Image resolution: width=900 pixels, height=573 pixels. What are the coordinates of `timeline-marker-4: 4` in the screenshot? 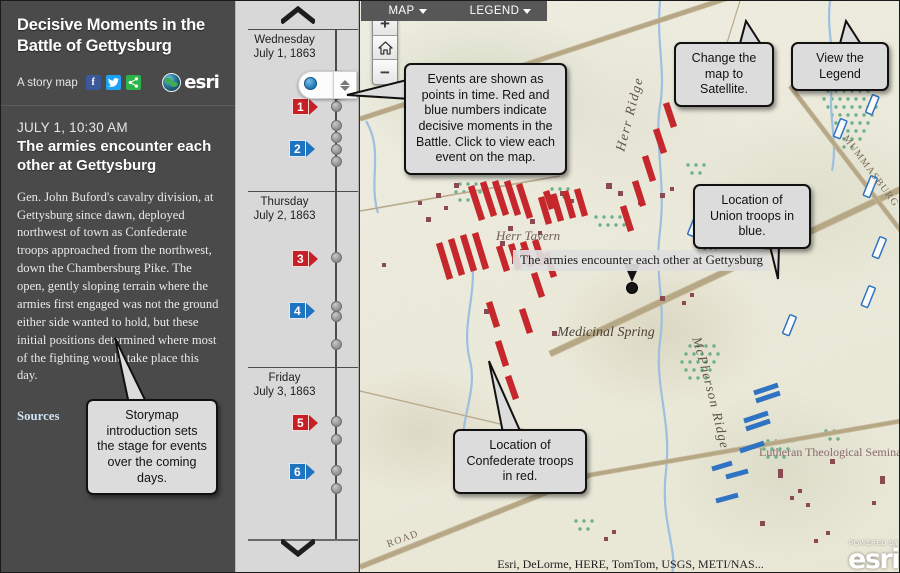 It's located at (302, 310).